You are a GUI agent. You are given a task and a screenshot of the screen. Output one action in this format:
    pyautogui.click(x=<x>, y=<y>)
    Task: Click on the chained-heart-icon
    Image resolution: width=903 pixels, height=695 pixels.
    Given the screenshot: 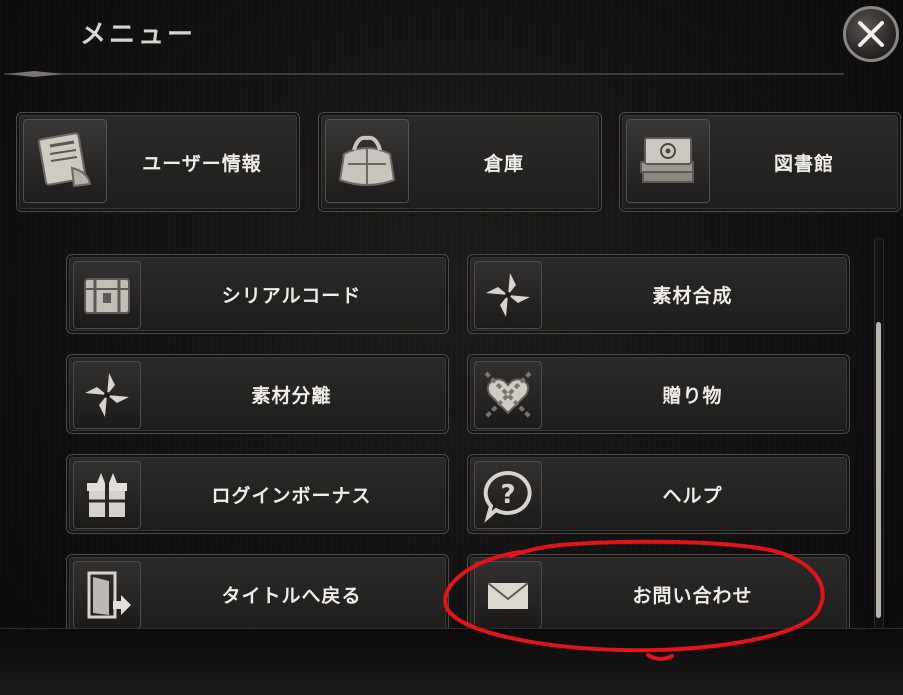 What is the action you would take?
    pyautogui.click(x=508, y=395)
    